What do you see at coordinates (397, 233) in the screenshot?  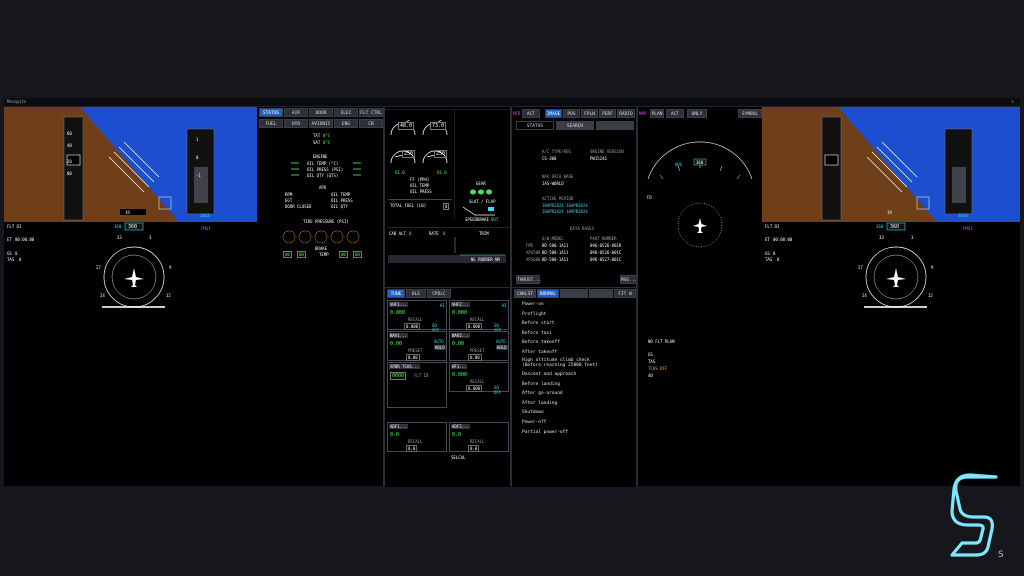 I see `cab-alt-label: CAB ALT` at bounding box center [397, 233].